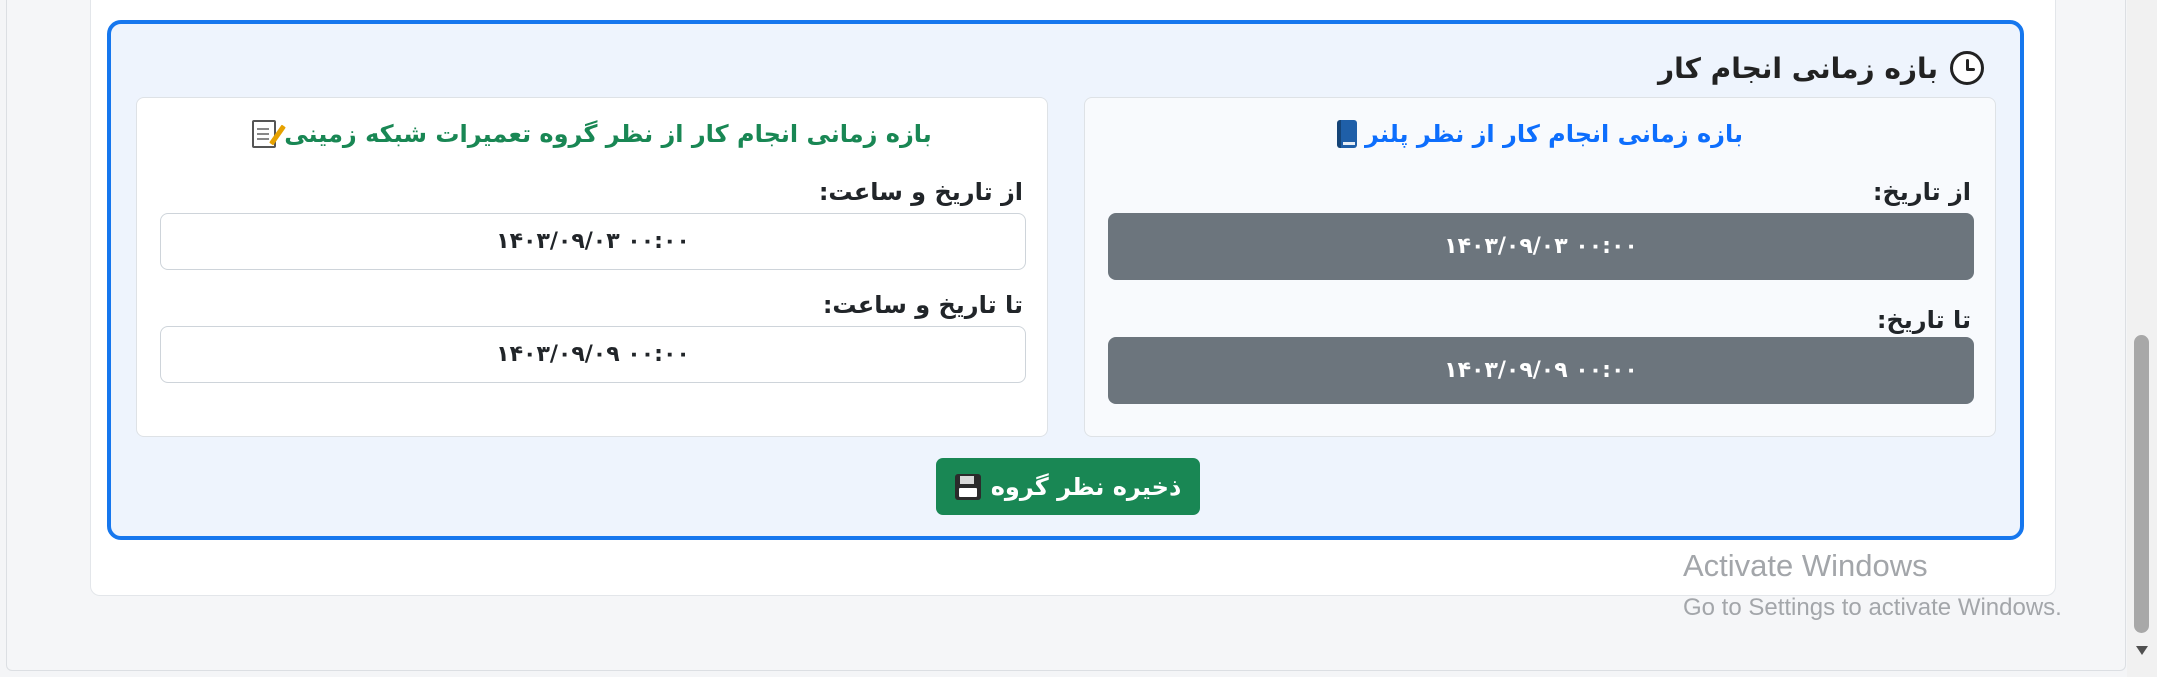 The width and height of the screenshot is (2157, 677). What do you see at coordinates (1347, 134) in the screenshot?
I see `book-icon` at bounding box center [1347, 134].